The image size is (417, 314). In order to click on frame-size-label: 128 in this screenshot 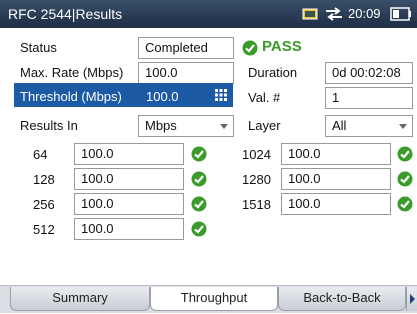, I will do `click(44, 179)`.